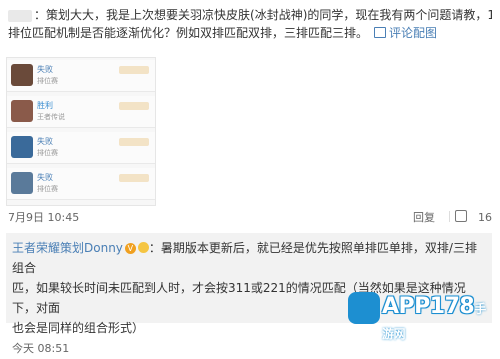  Describe the element at coordinates (269, 15) in the screenshot. I see `post-text-line-1: 策划大大，我是上次想要关羽凉快皮肤(冰封战神)的同学，现在我有两个问题请教，1.` at that location.